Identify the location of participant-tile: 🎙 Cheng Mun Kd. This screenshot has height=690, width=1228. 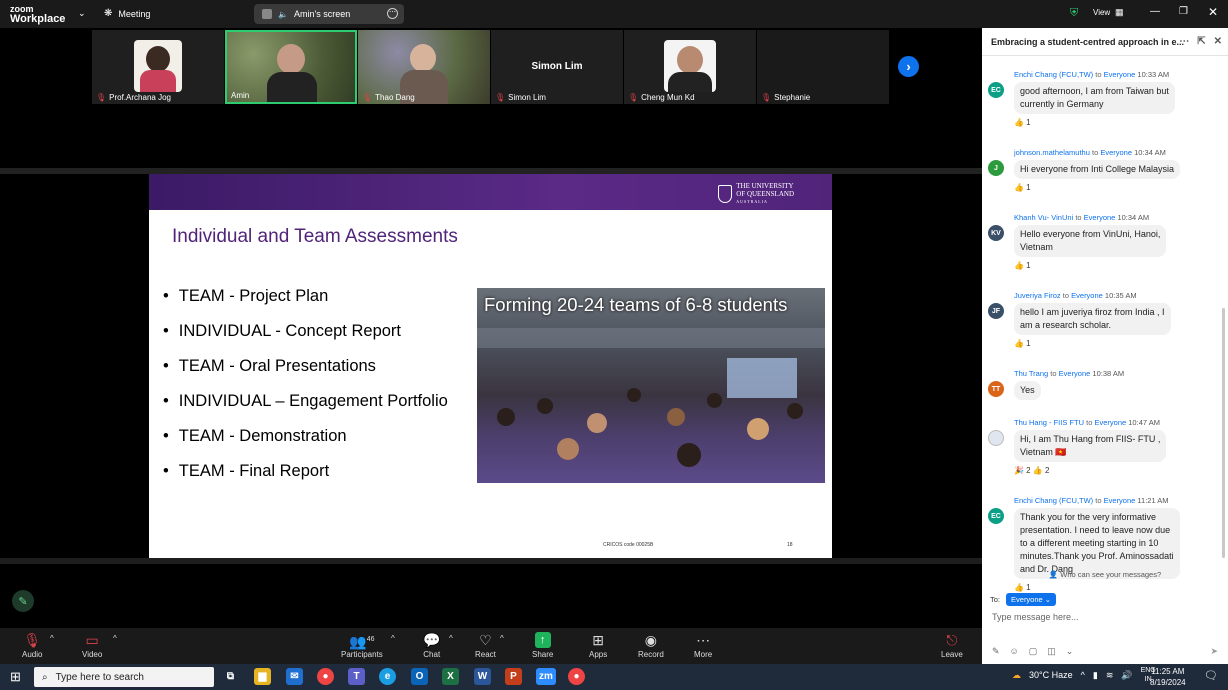
(690, 67).